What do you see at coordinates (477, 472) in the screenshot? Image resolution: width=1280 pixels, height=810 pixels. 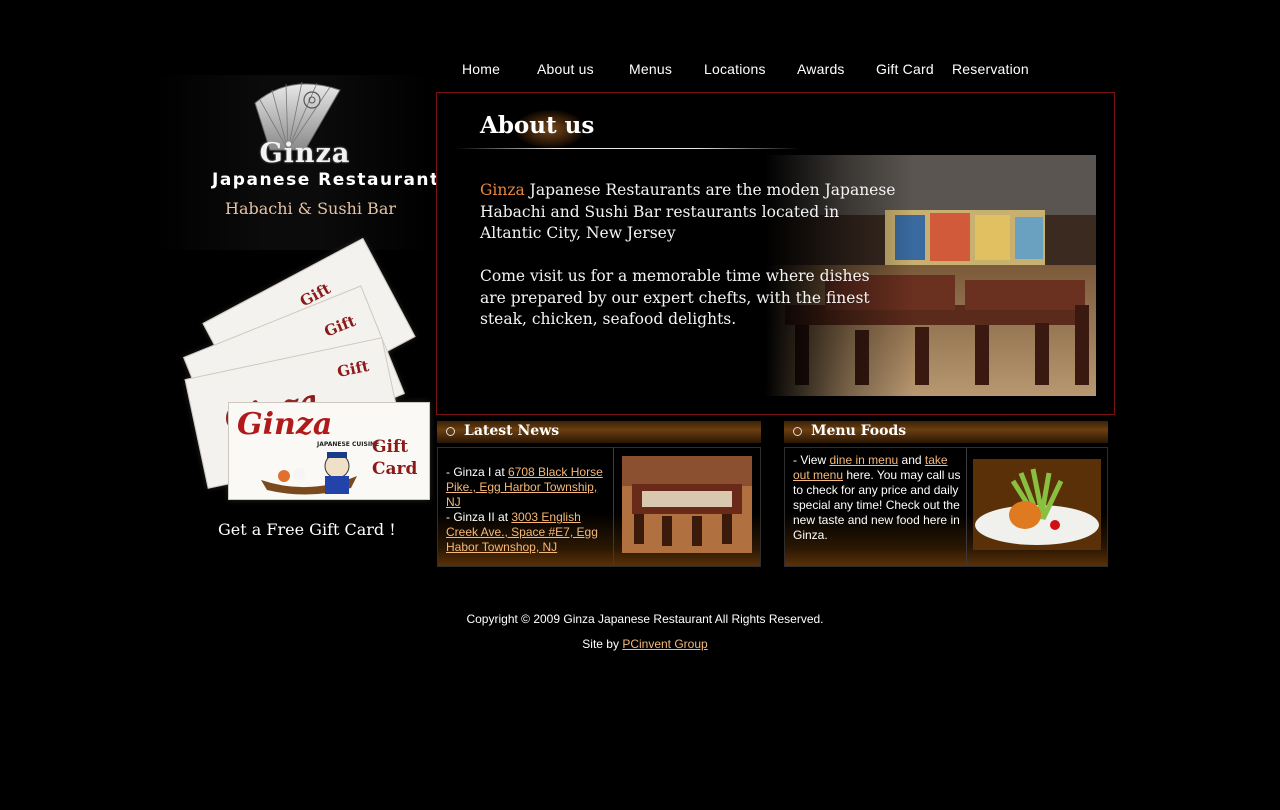 I see `news-line-1-prefix: - Ginza I at` at bounding box center [477, 472].